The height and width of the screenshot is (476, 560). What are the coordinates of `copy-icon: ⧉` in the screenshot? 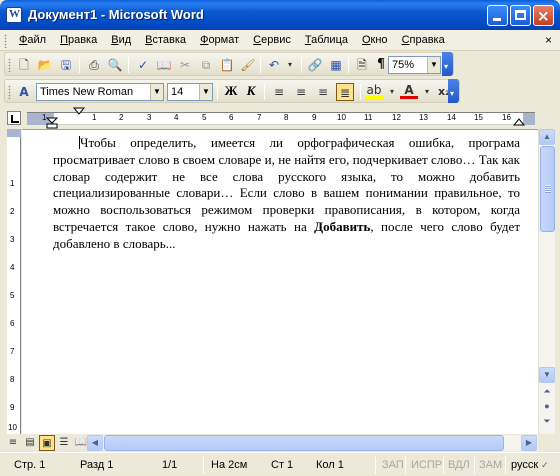 It's located at (206, 65).